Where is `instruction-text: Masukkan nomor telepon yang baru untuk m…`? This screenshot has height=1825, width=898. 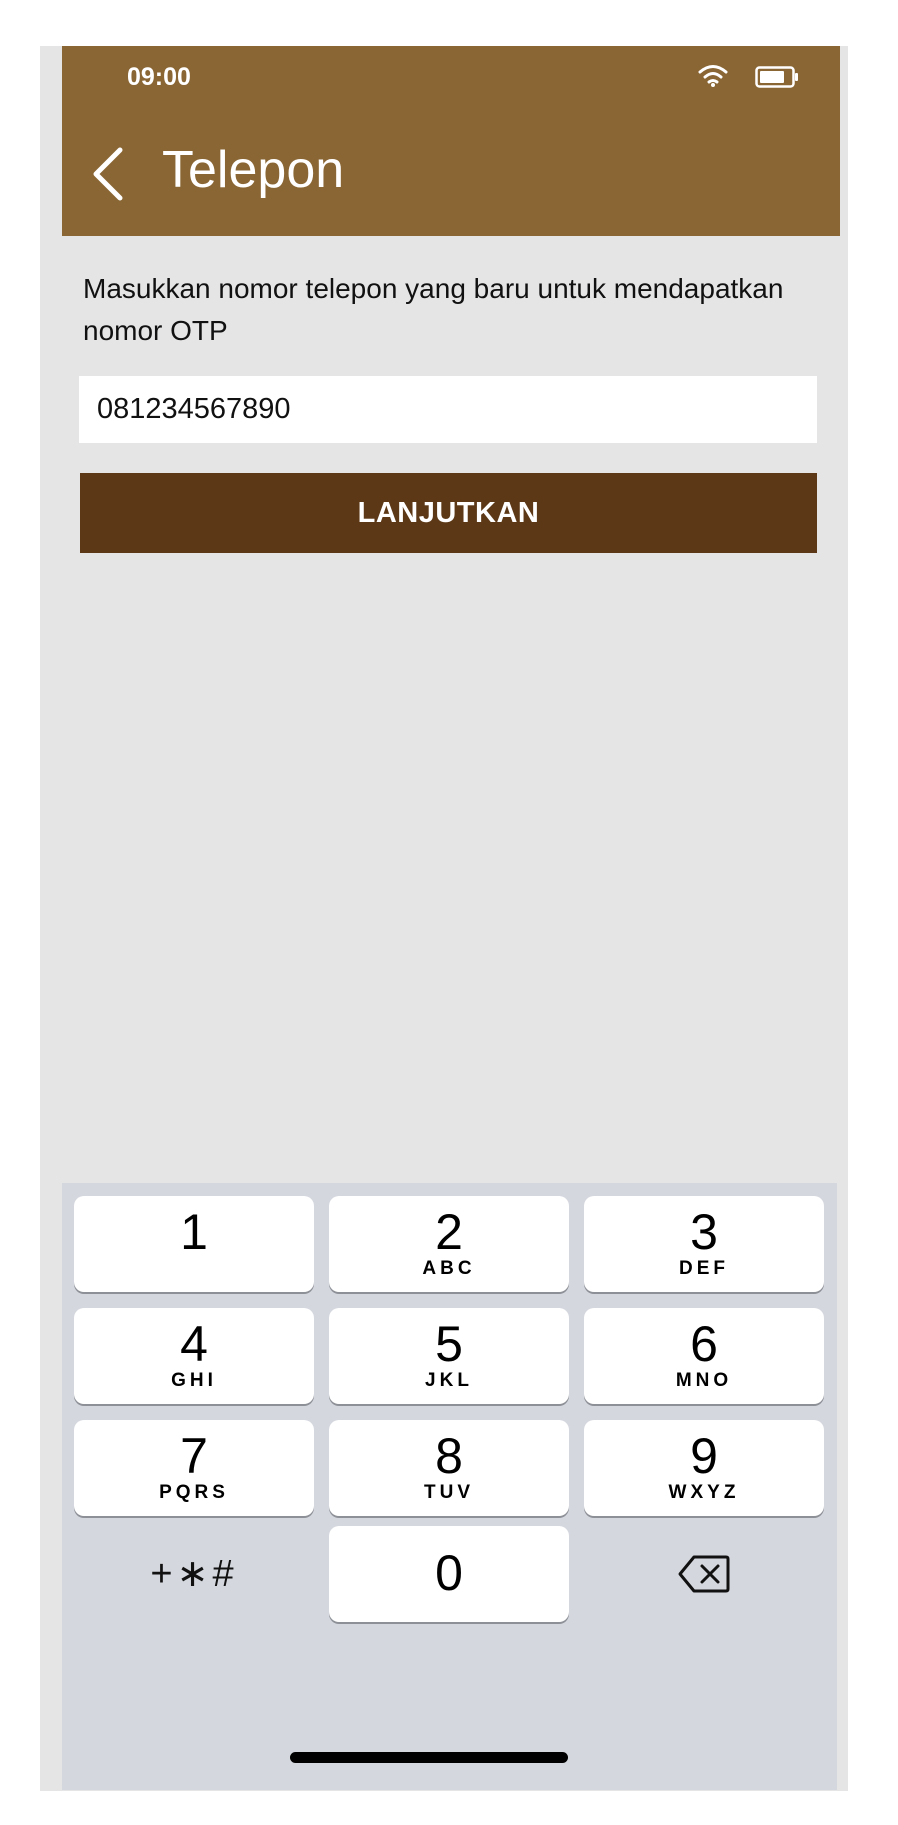 instruction-text: Masukkan nomor telepon yang baru untuk m… is located at coordinates (433, 309).